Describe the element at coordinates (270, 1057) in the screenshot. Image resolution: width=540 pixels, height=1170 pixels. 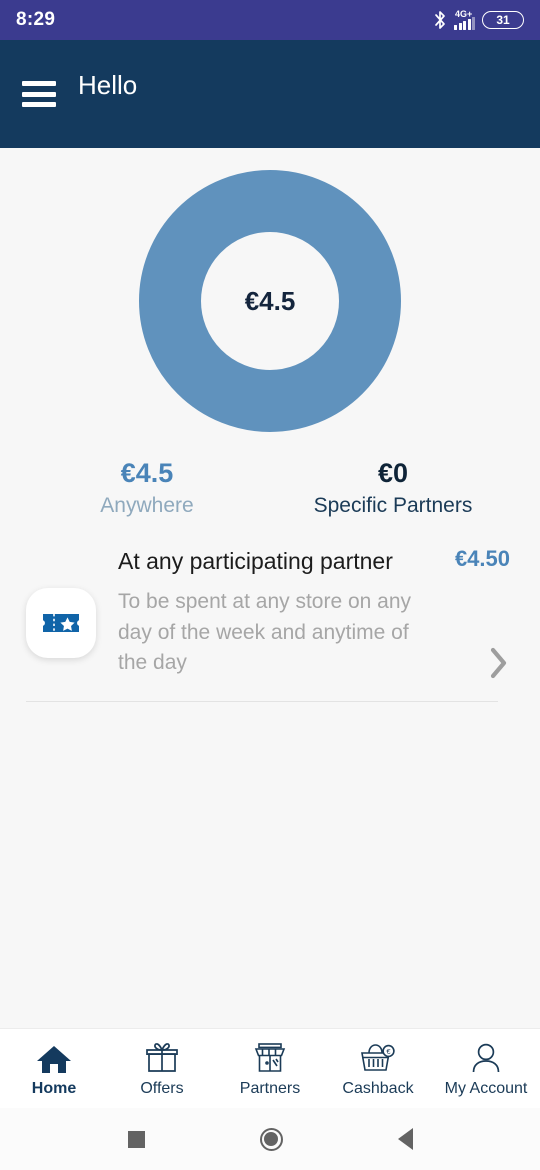
I see `storefront-icon` at that location.